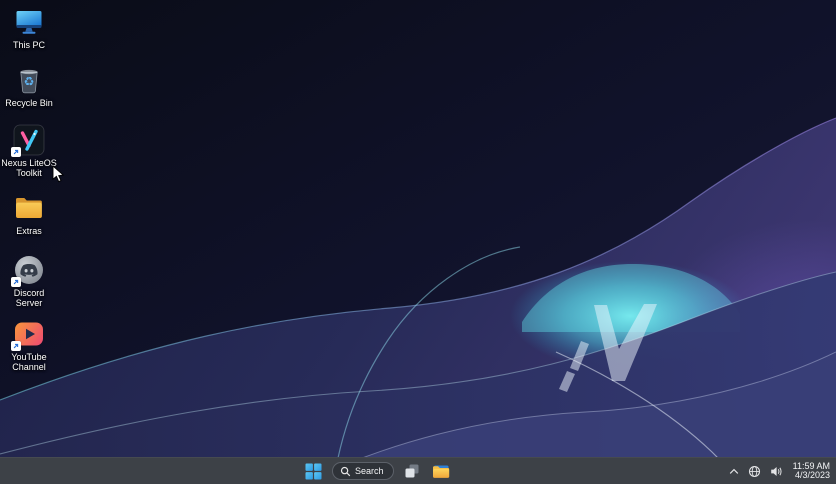  I want to click on desktop-icon-youtube-channel: YouTube Channel, so click(29, 345).